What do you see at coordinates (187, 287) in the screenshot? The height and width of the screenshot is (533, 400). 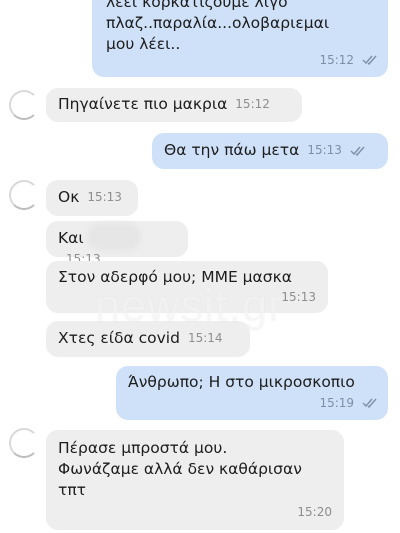 I see `incoming-message: Στον αδερφό μου; ΜΜΕ μασκα 15:13` at bounding box center [187, 287].